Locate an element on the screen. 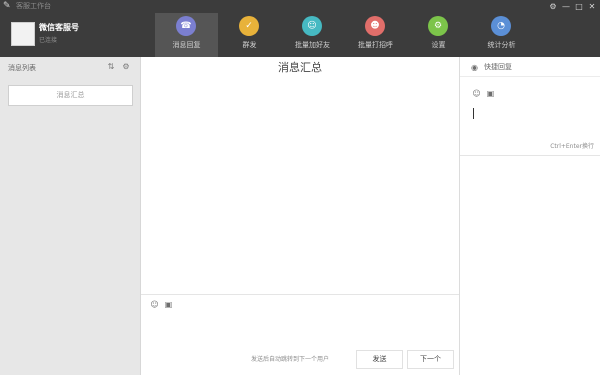 This screenshot has width=600, height=375. avatar is located at coordinates (23, 34).